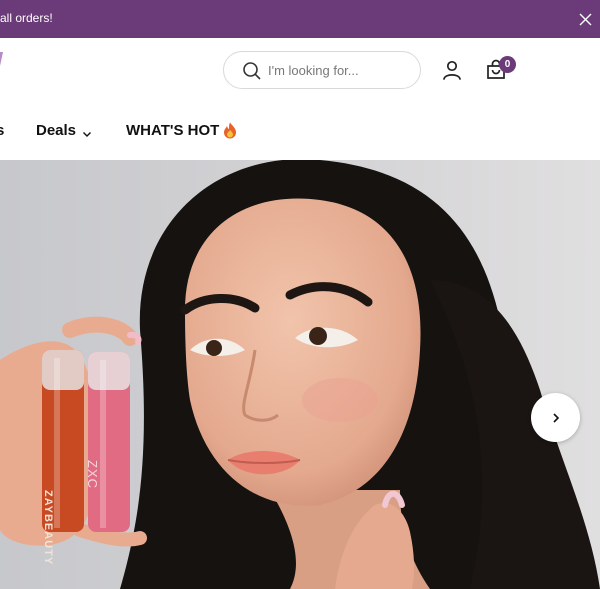  Describe the element at coordinates (173, 130) in the screenshot. I see `nav-item-label: WHAT'S HOT` at that location.